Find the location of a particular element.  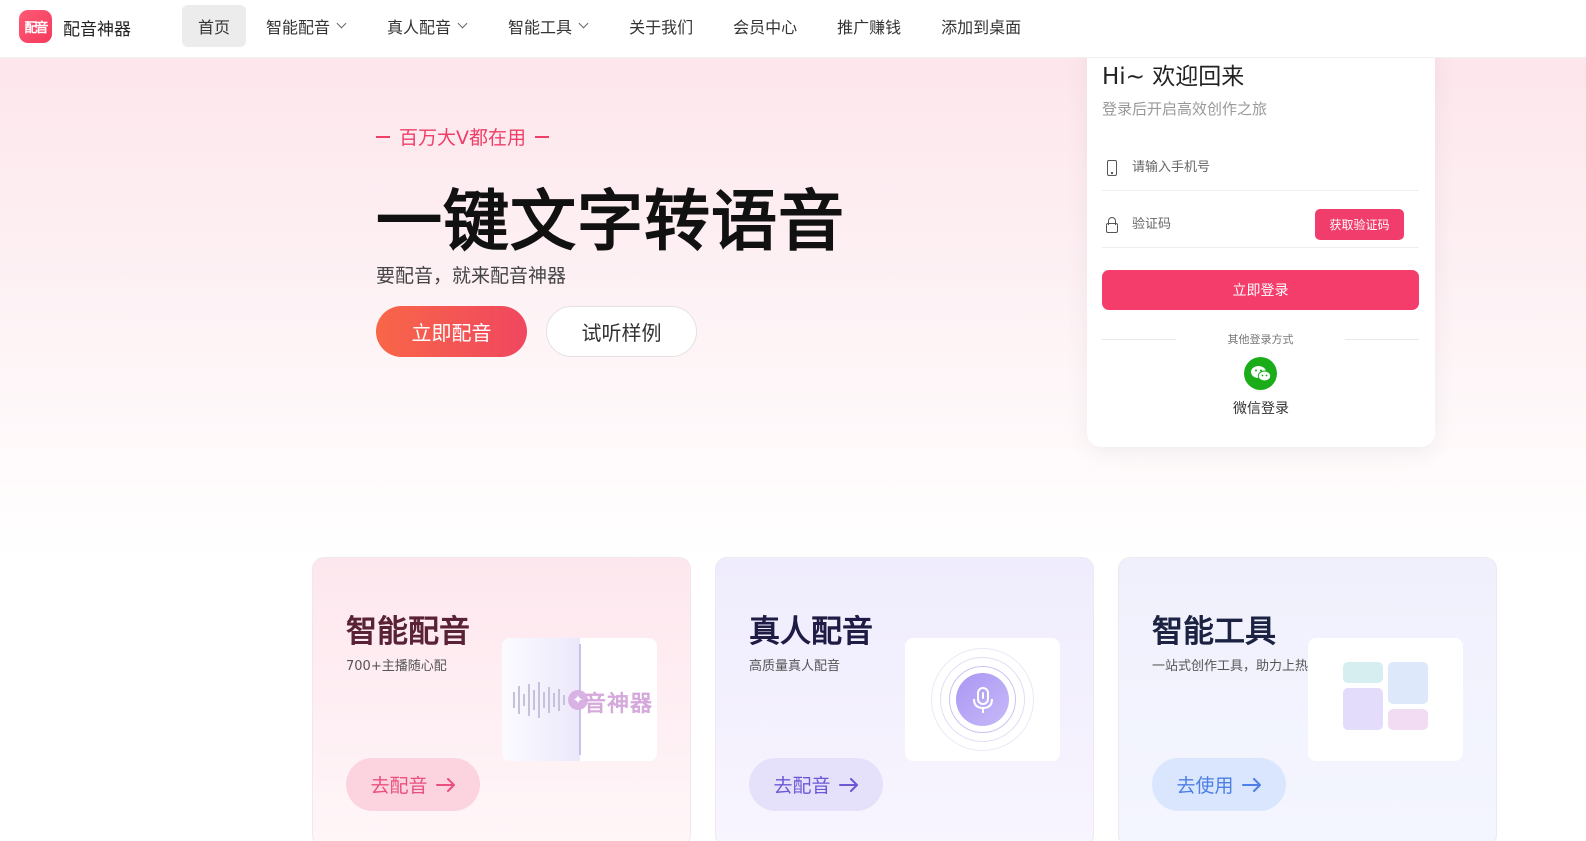

nav-item-membership: 会员中心 is located at coordinates (765, 26).